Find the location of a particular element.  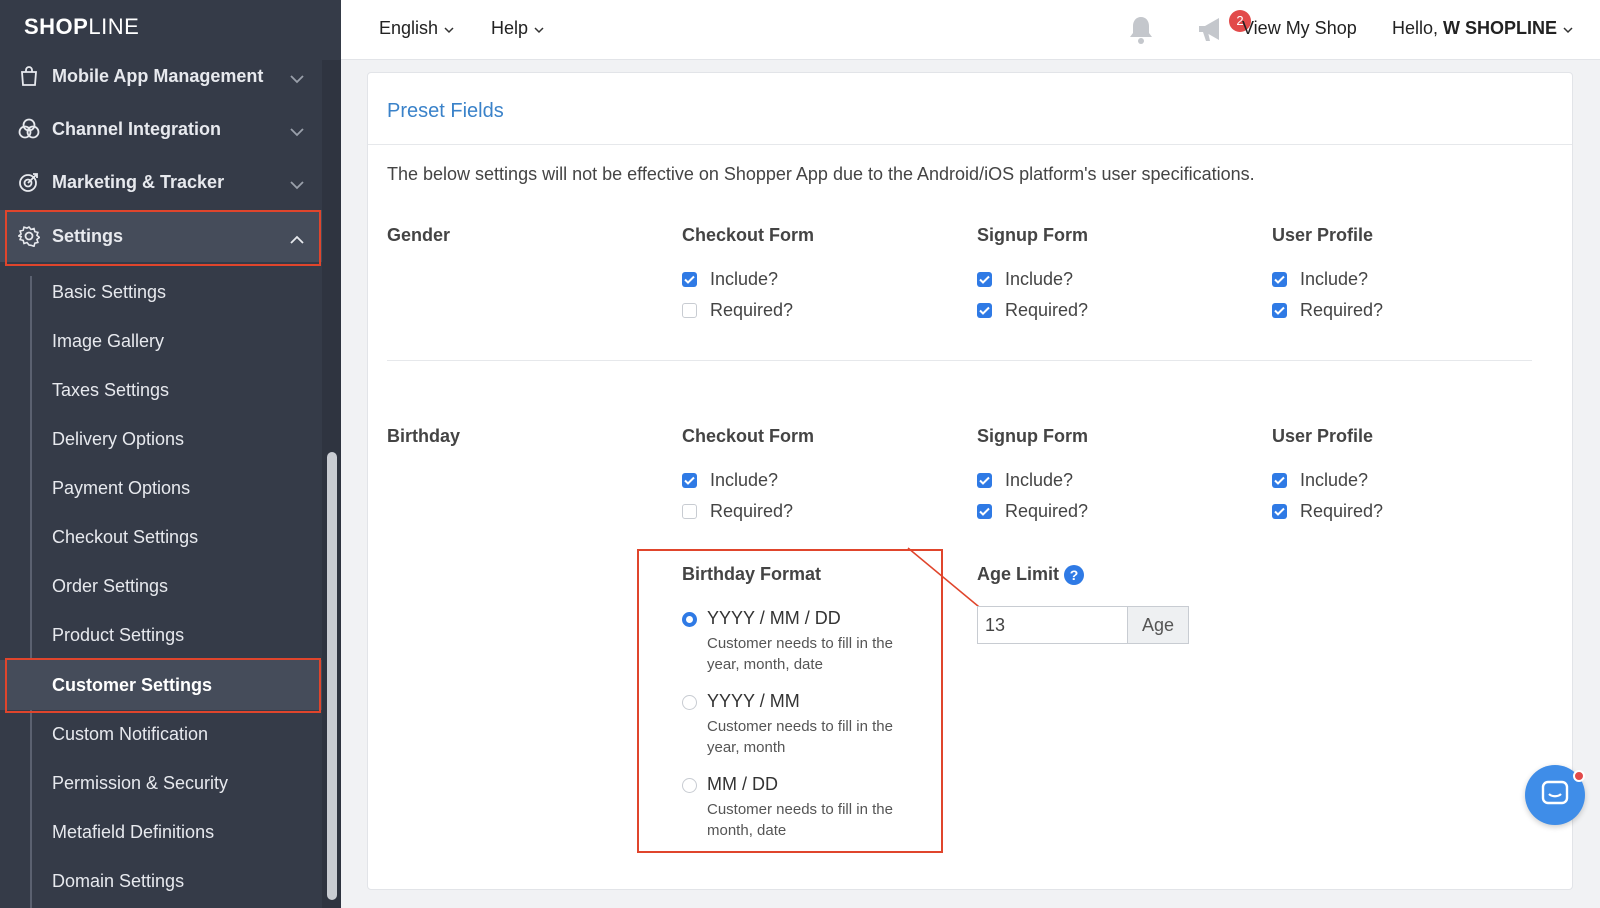

chat-notification-dot is located at coordinates (1579, 776).